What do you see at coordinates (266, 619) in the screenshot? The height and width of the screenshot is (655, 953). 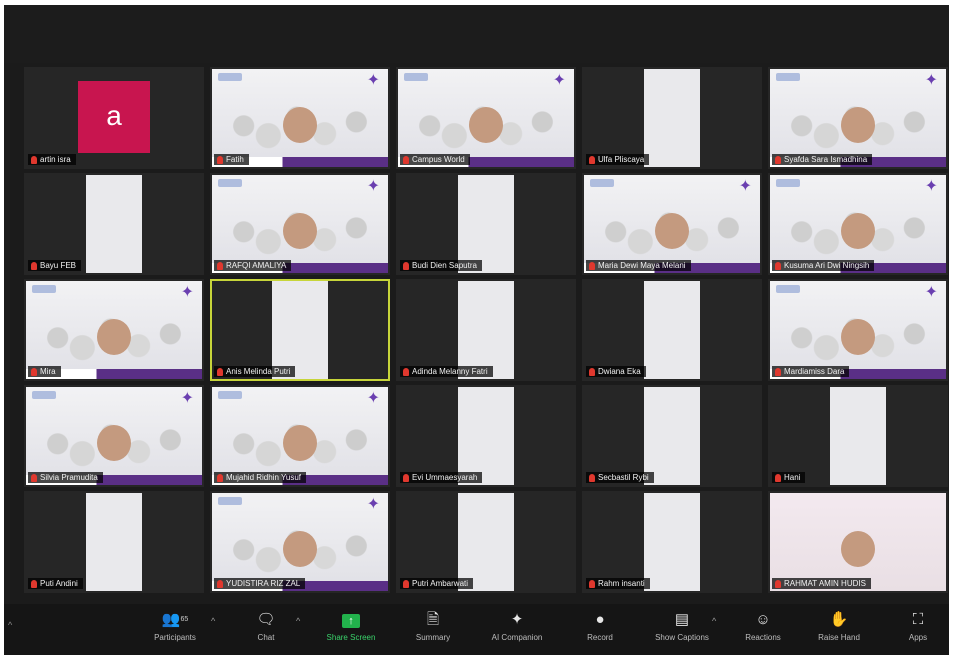 I see `chat-icon: 🗨` at bounding box center [266, 619].